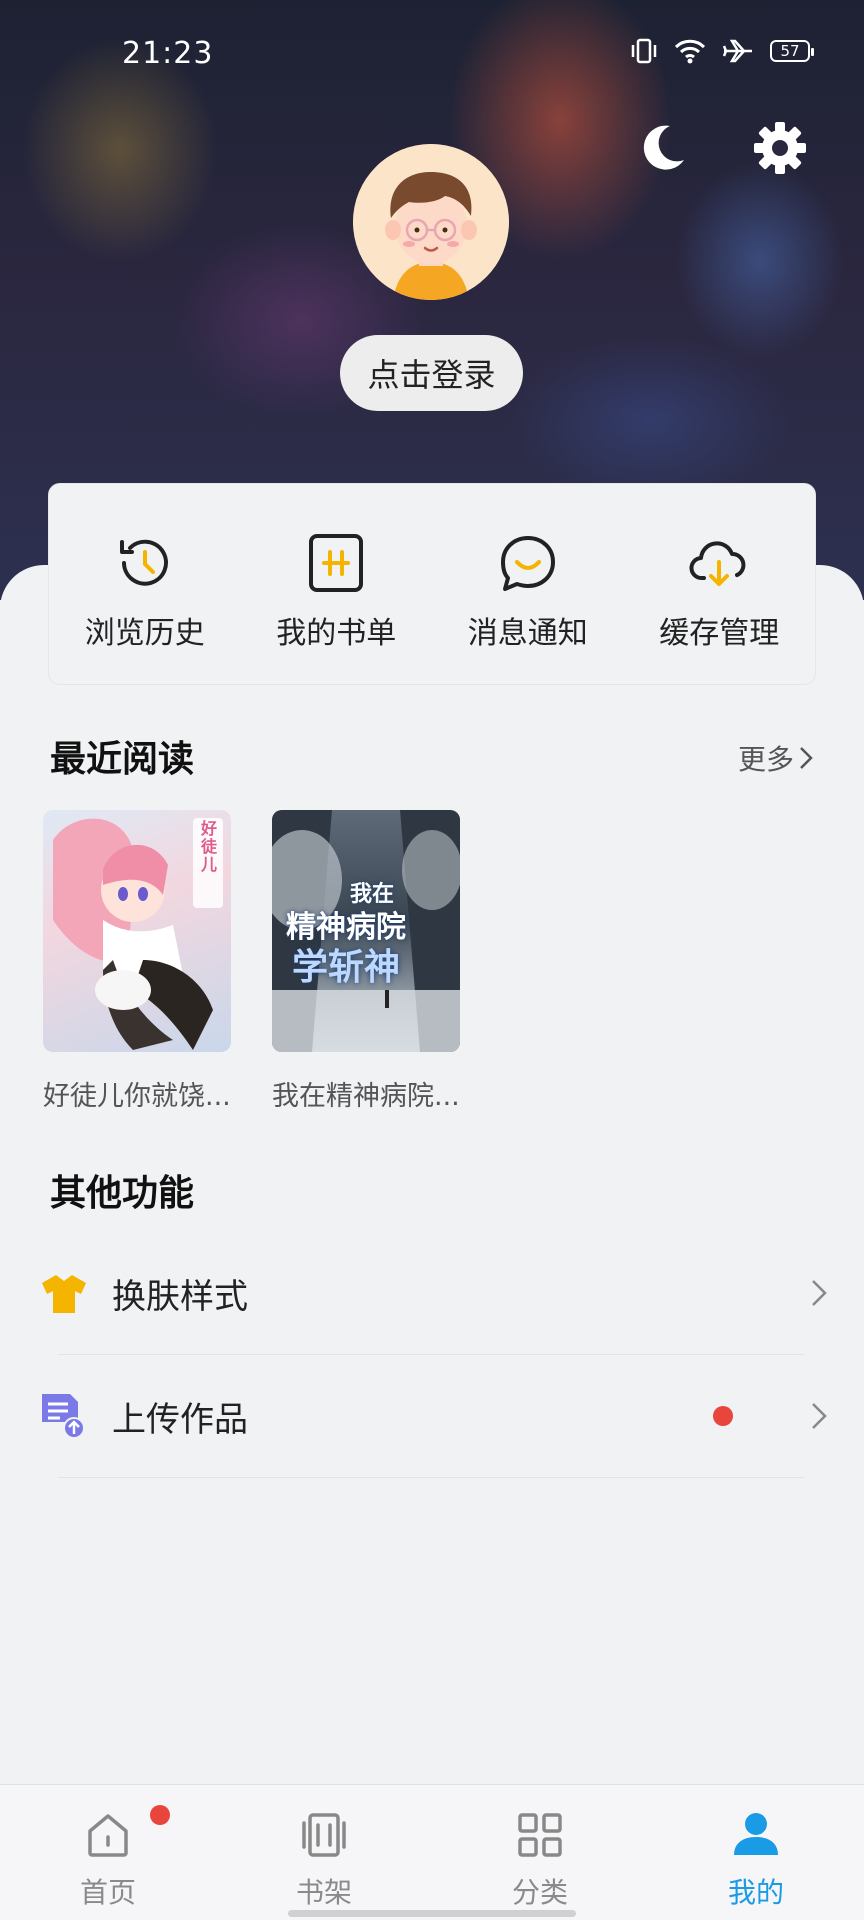  I want to click on tab-category: 分类, so click(540, 1852).